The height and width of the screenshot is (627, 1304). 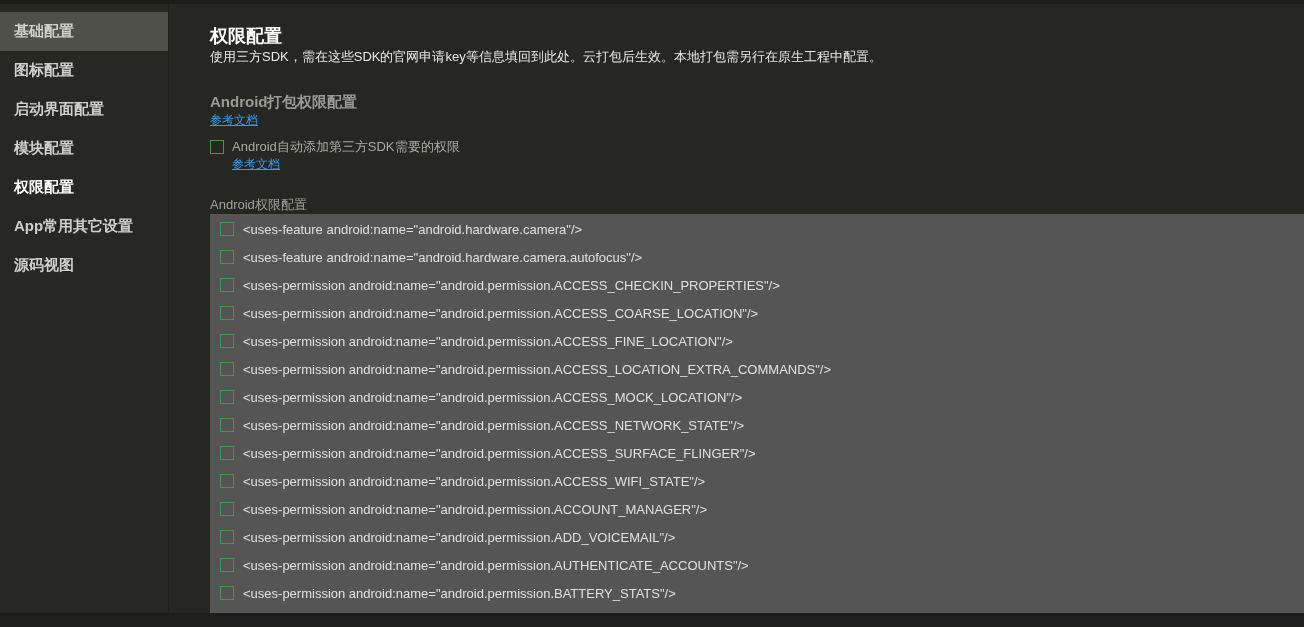 What do you see at coordinates (511, 285) in the screenshot?
I see `permission-text: <uses-permission android:name="android.permission.ACCESS_CHECKIN_PROPERTIES"/>` at bounding box center [511, 285].